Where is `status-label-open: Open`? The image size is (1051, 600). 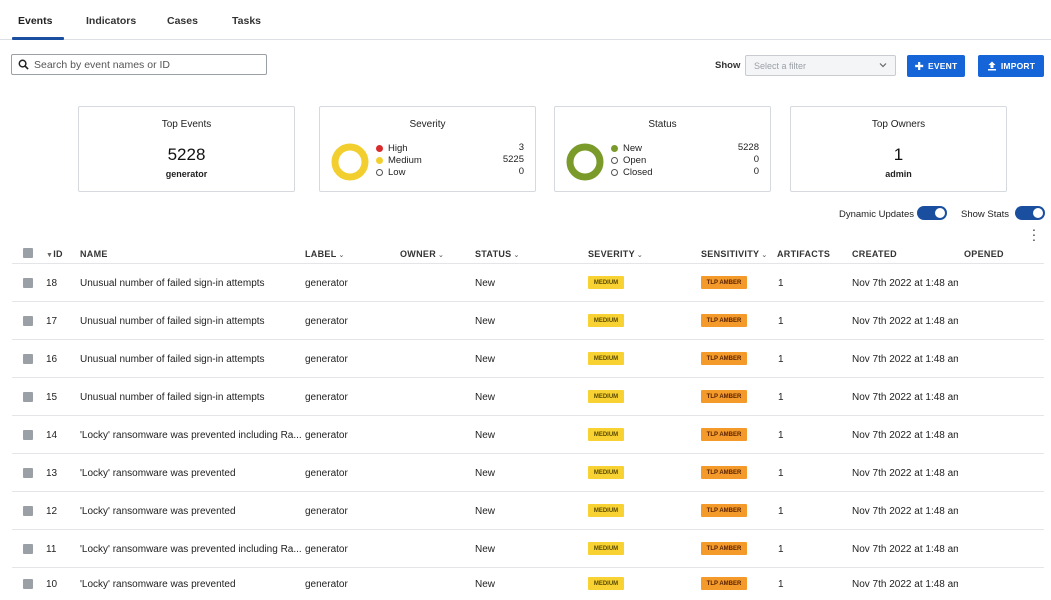
status-label-open: Open is located at coordinates (635, 160).